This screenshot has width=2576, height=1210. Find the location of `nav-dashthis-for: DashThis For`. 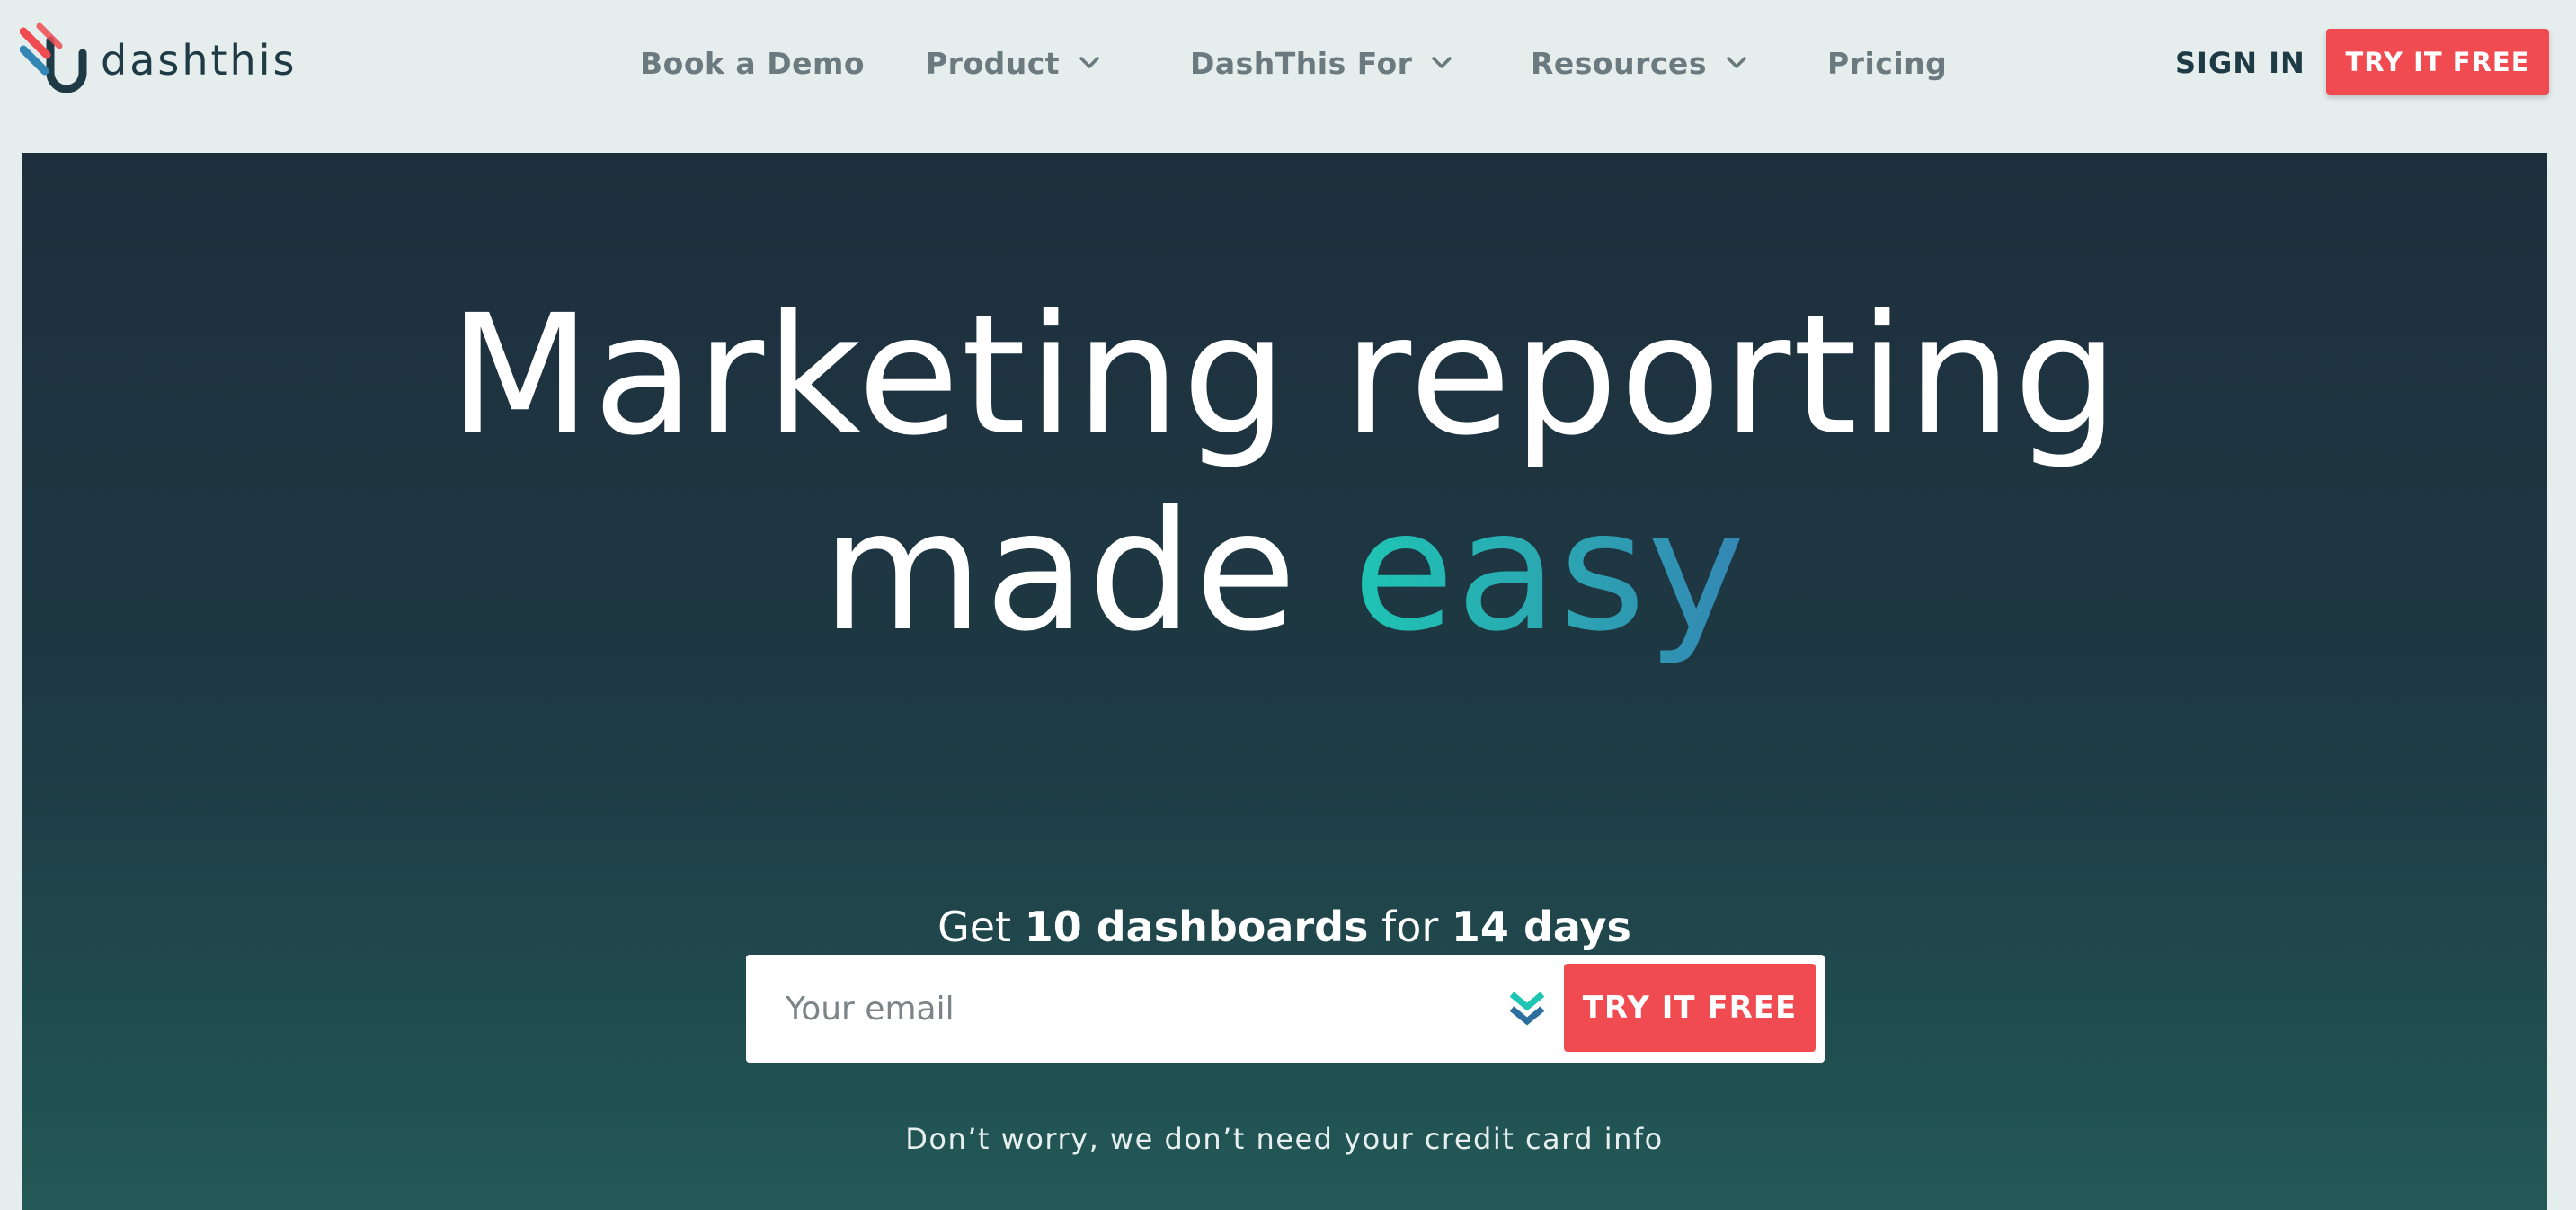

nav-dashthis-for: DashThis For is located at coordinates (1321, 63).